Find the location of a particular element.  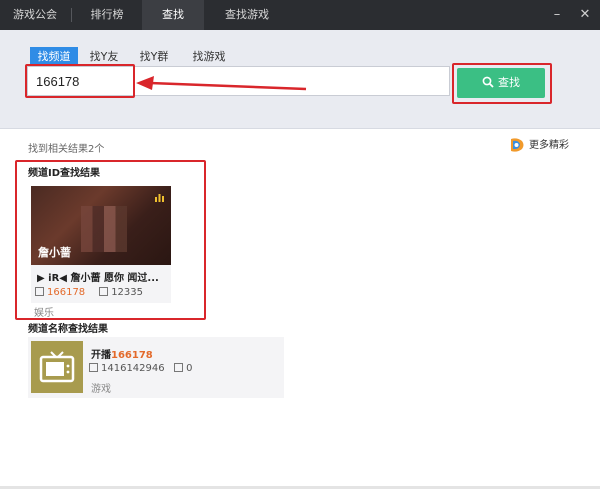

tab-rankings: 排行榜 is located at coordinates (107, 15).